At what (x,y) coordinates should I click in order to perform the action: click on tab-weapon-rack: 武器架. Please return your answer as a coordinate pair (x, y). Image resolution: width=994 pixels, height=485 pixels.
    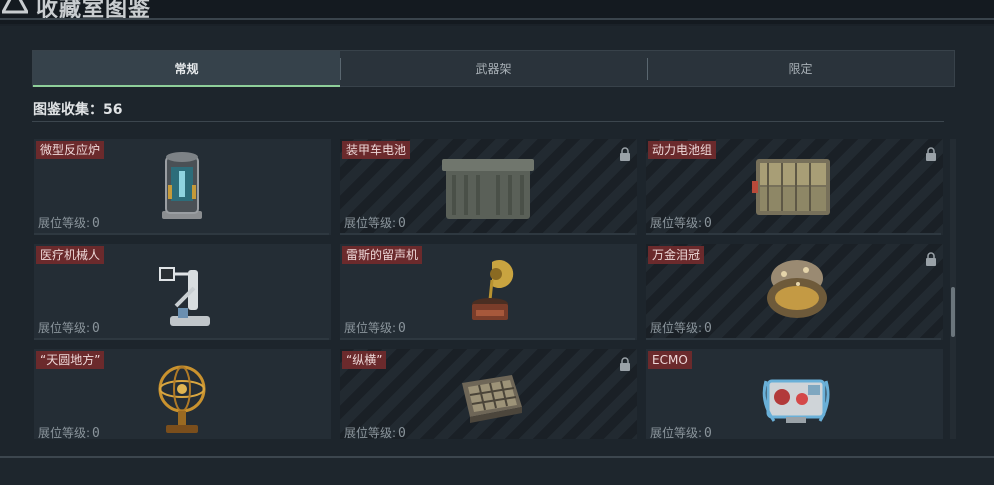
    Looking at the image, I should click on (493, 68).